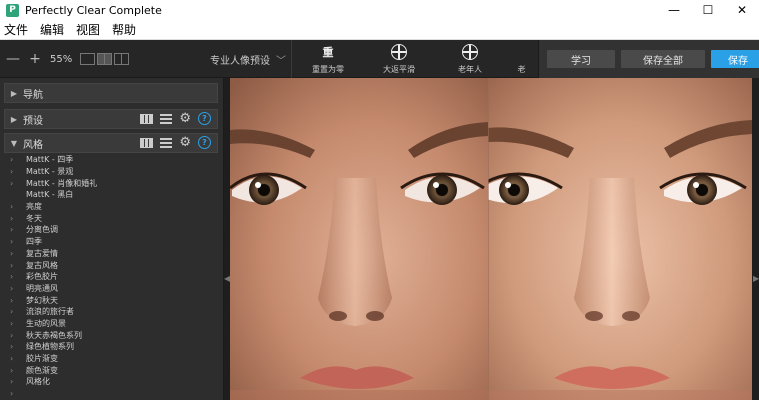 The image size is (759, 400). What do you see at coordinates (35, 59) in the screenshot?
I see `zoom-in-button: +` at bounding box center [35, 59].